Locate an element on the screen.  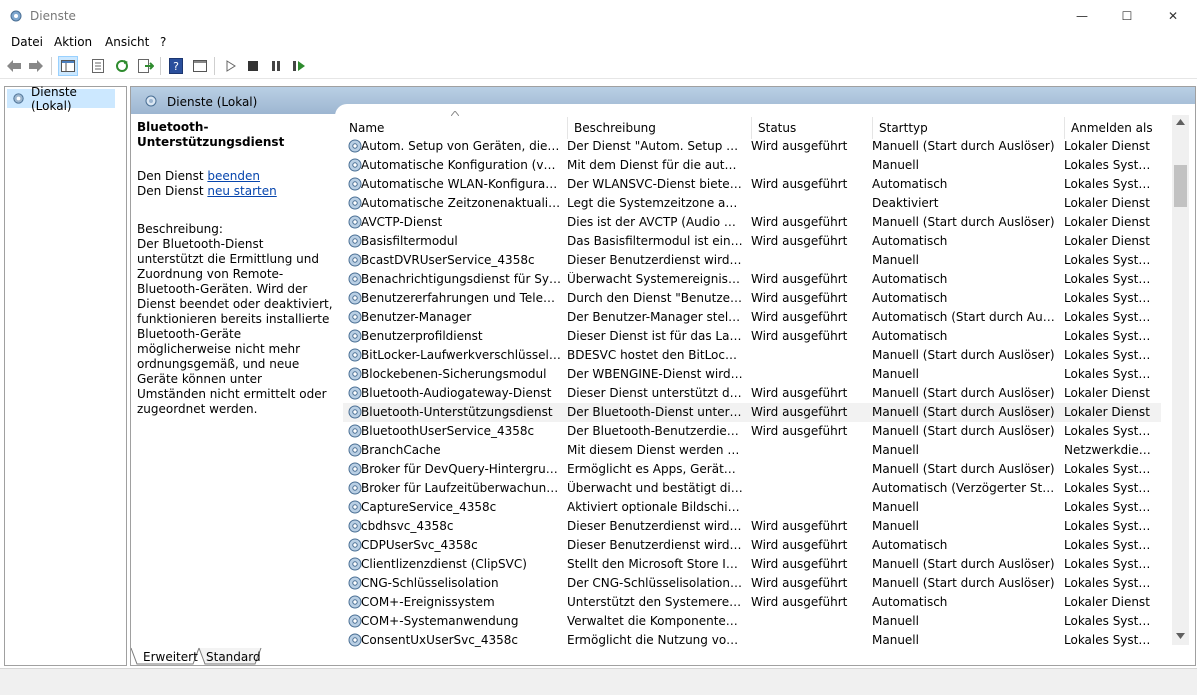
menu-aktion: Aktion is located at coordinates (73, 42).